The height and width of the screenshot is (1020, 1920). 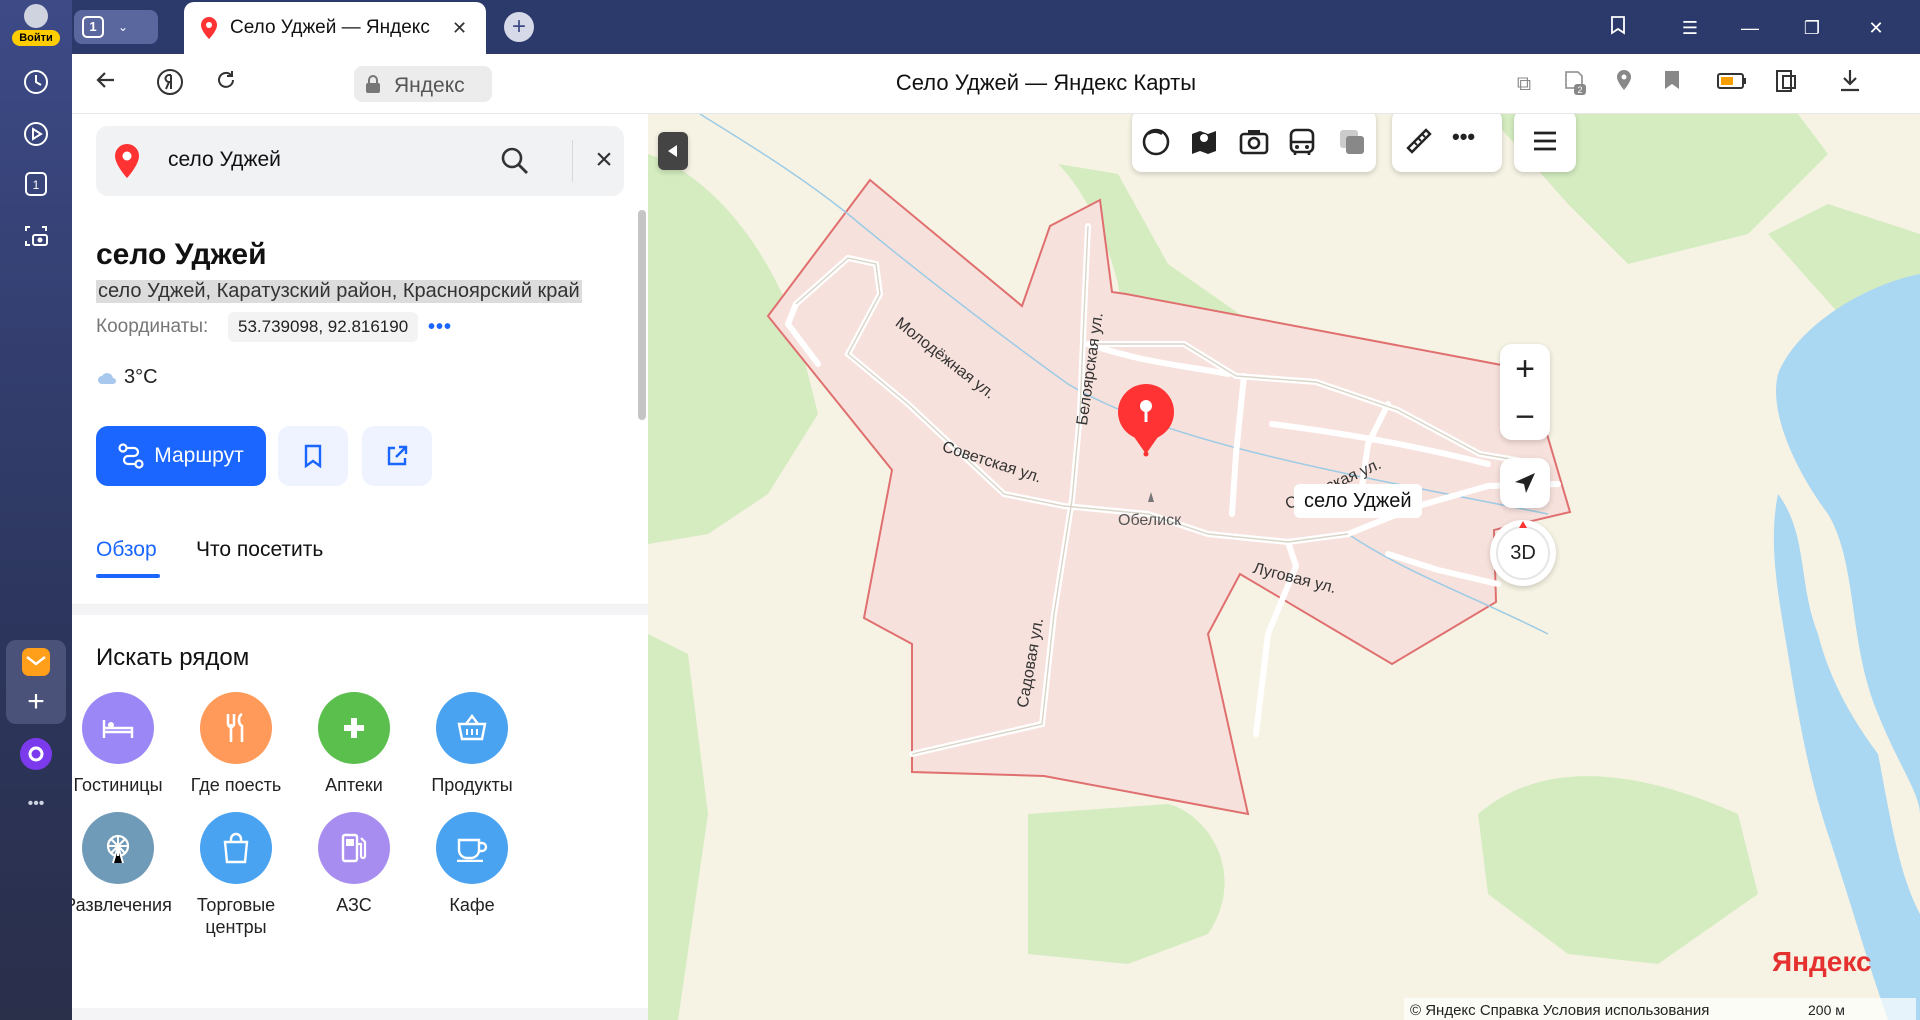 I want to click on bookmark-button, so click(x=313, y=456).